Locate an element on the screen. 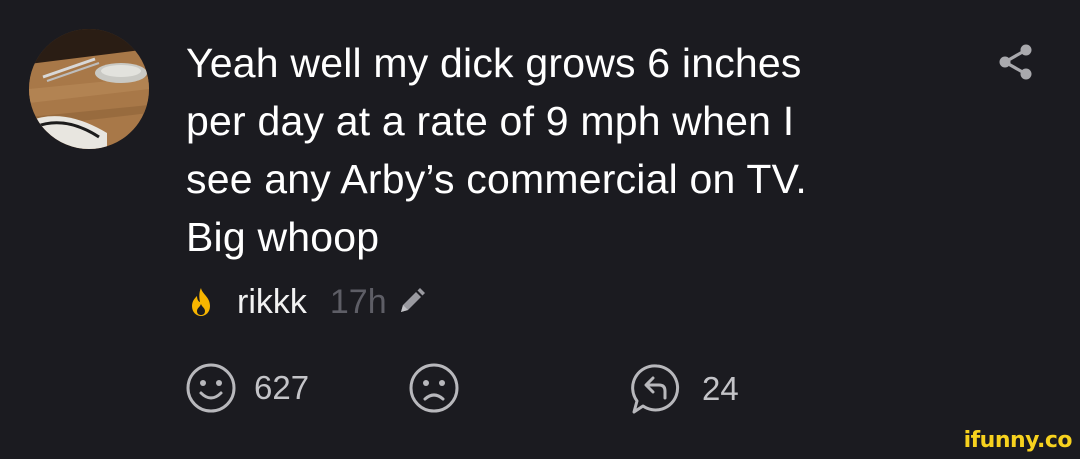  comment-line: Big whoop is located at coordinates (283, 237).